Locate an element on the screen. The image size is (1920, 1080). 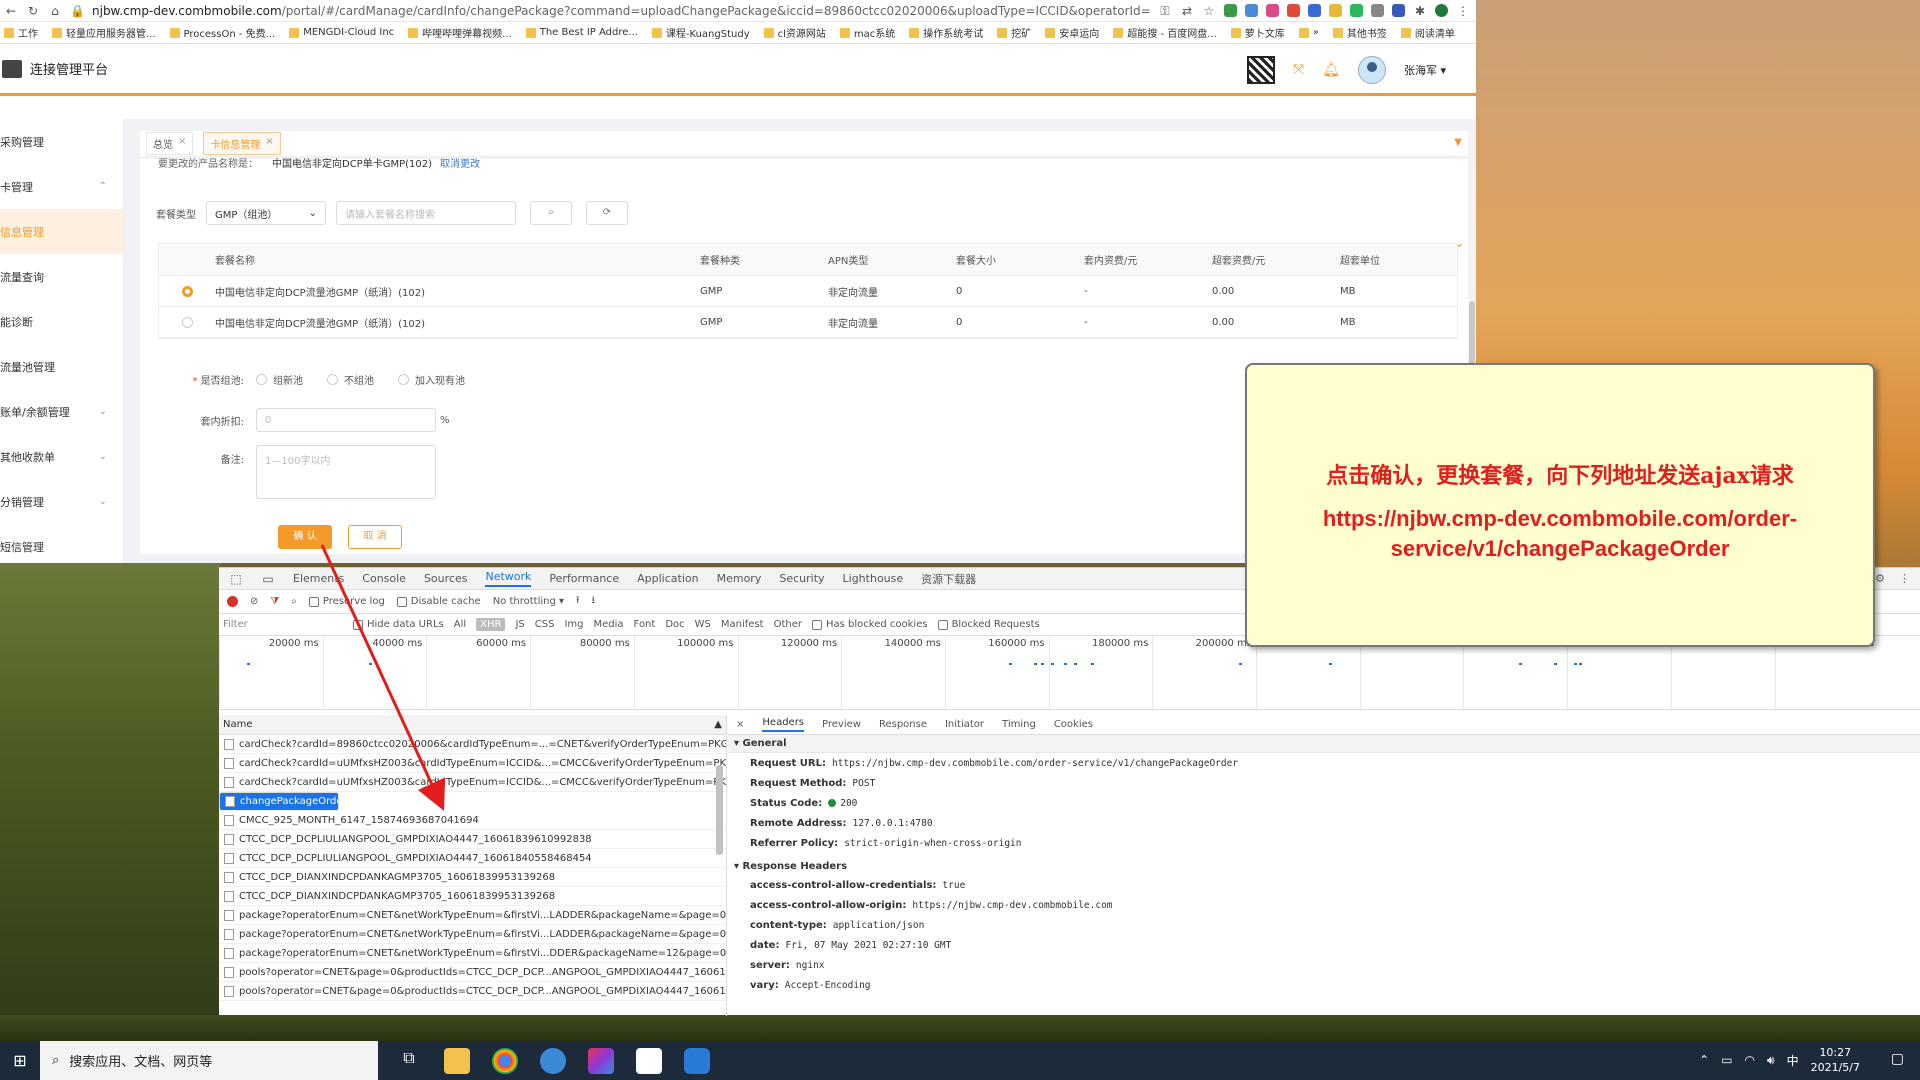
profile-icon is located at coordinates (1441, 10).